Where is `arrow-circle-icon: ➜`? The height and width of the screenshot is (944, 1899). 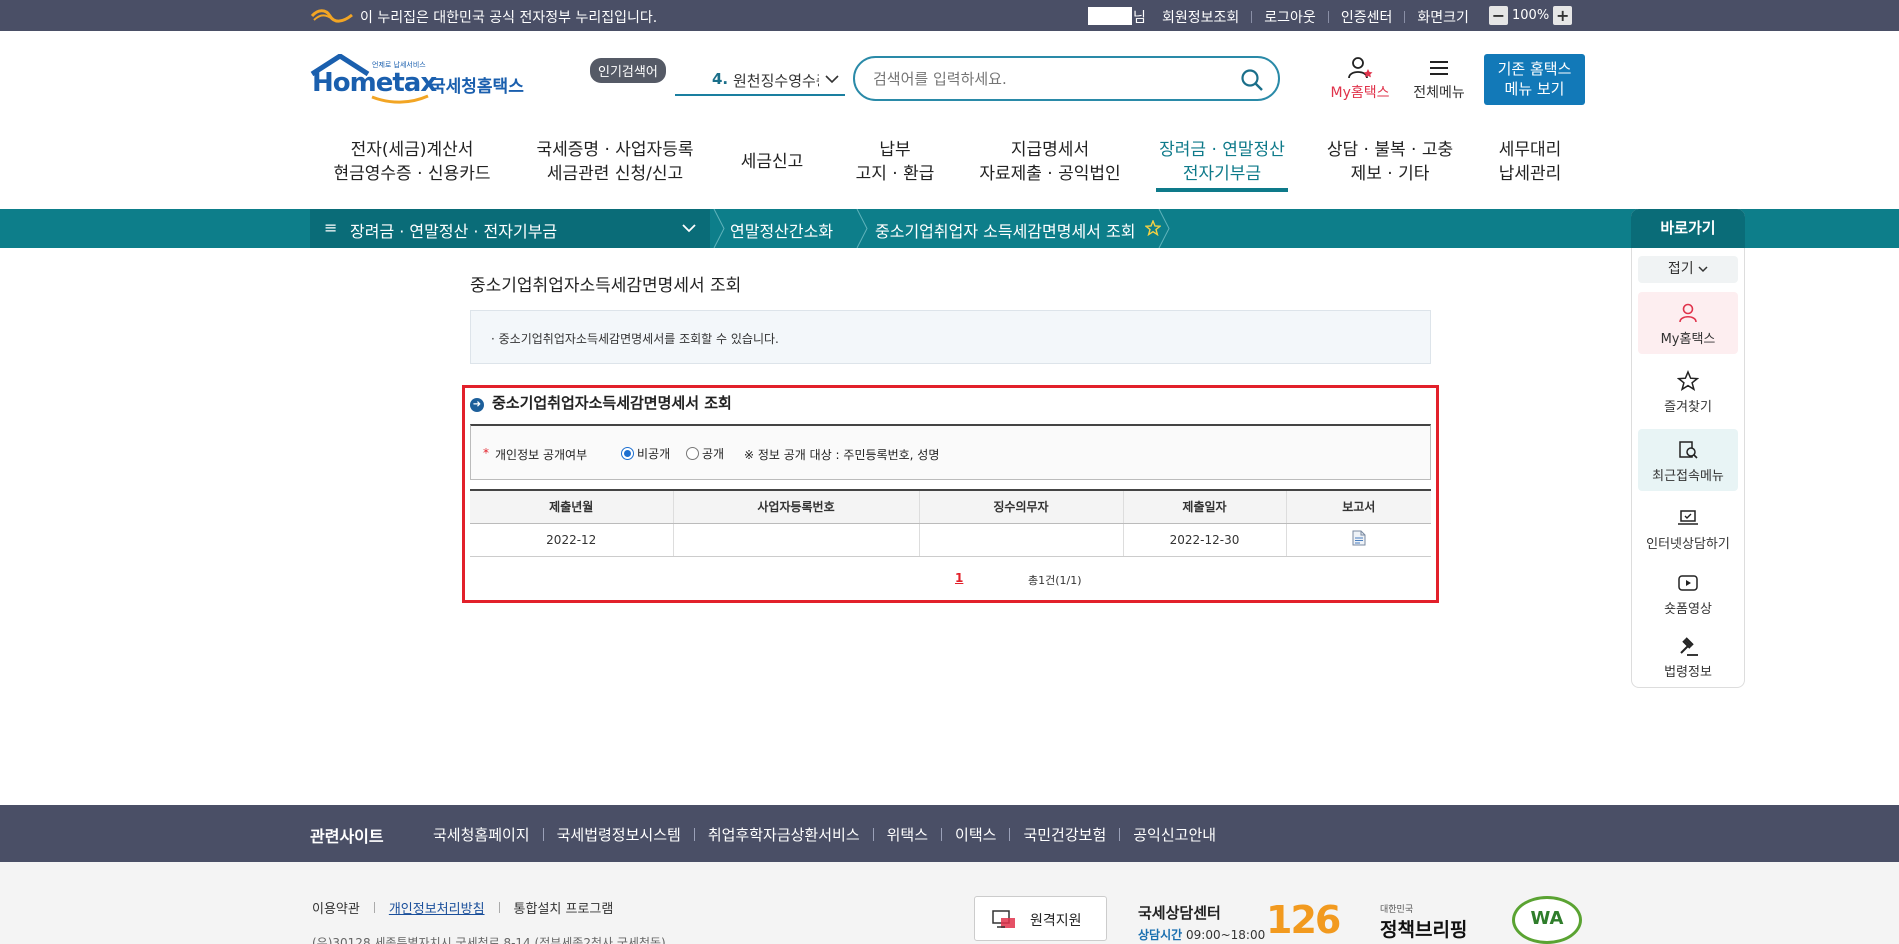
arrow-circle-icon: ➜ is located at coordinates (477, 405).